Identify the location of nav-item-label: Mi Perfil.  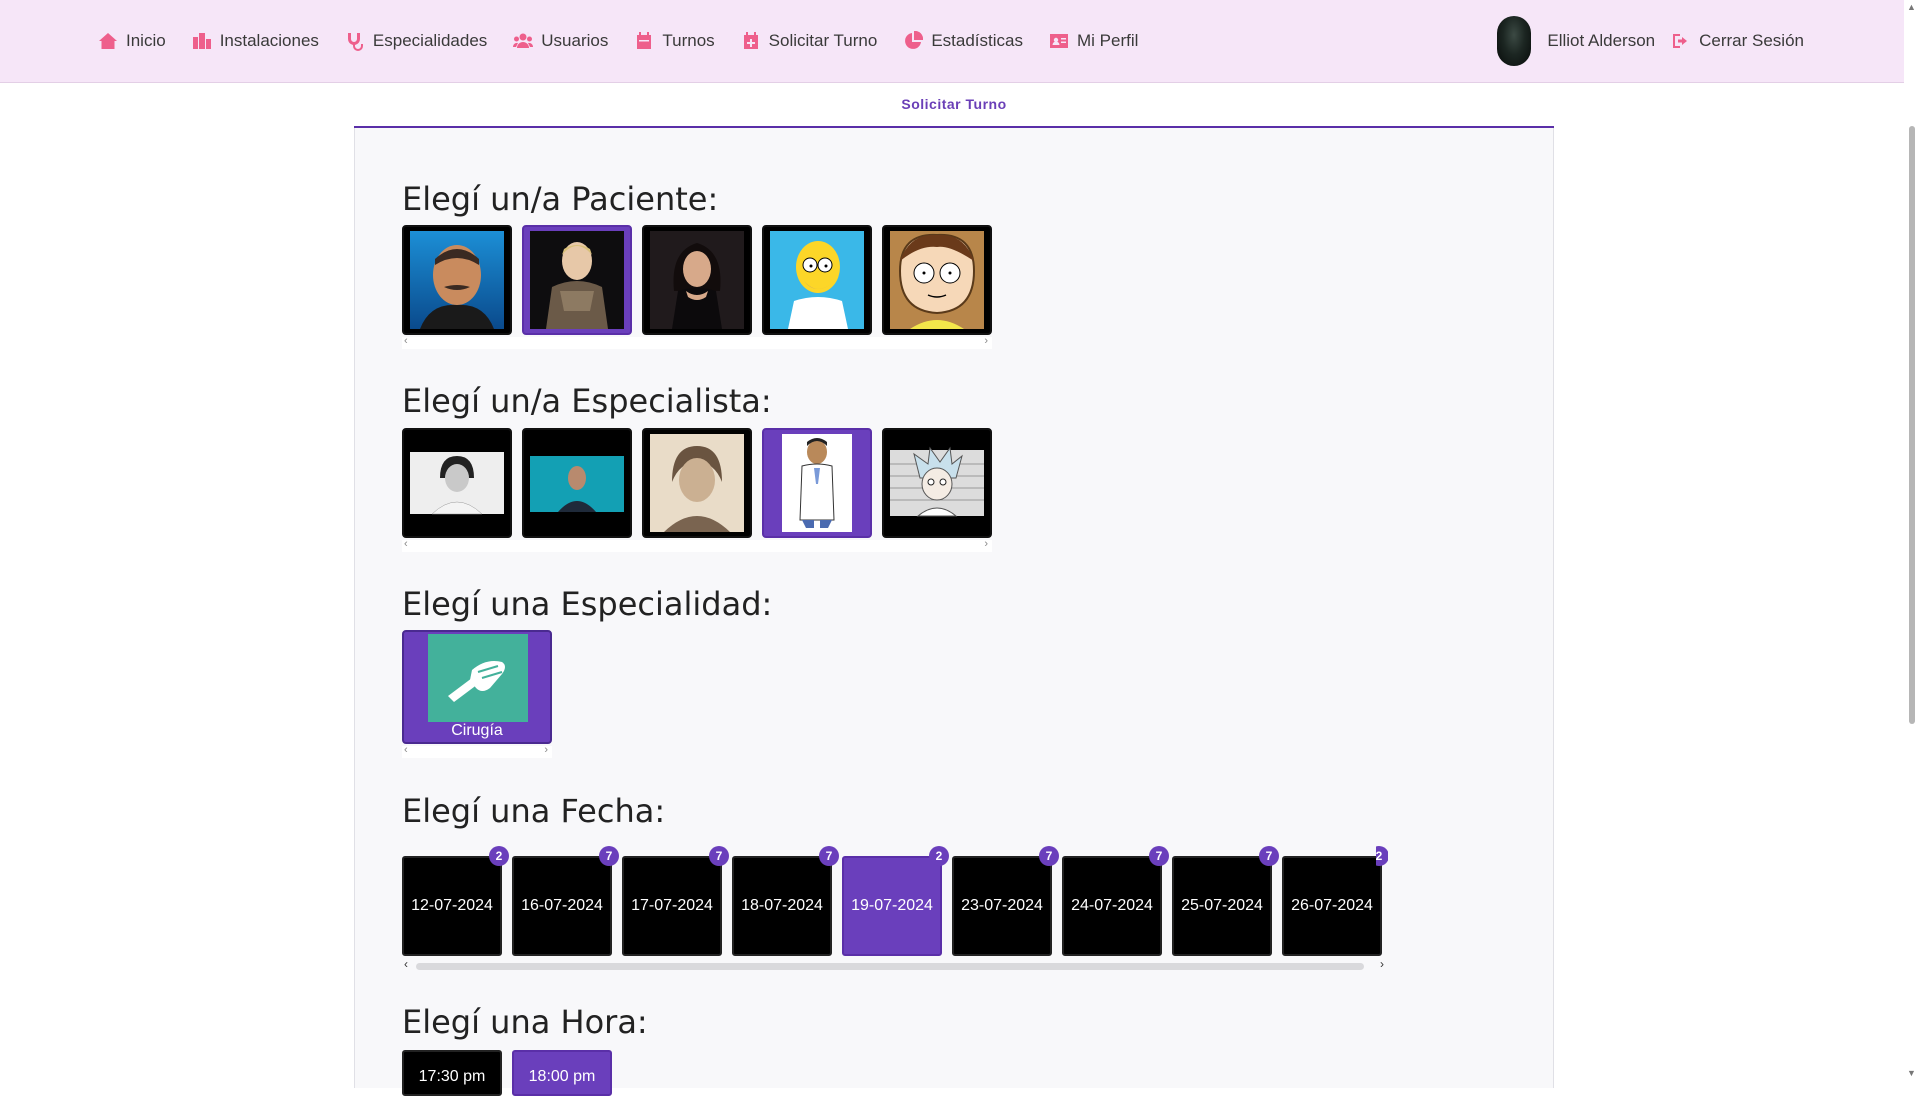
(1107, 40).